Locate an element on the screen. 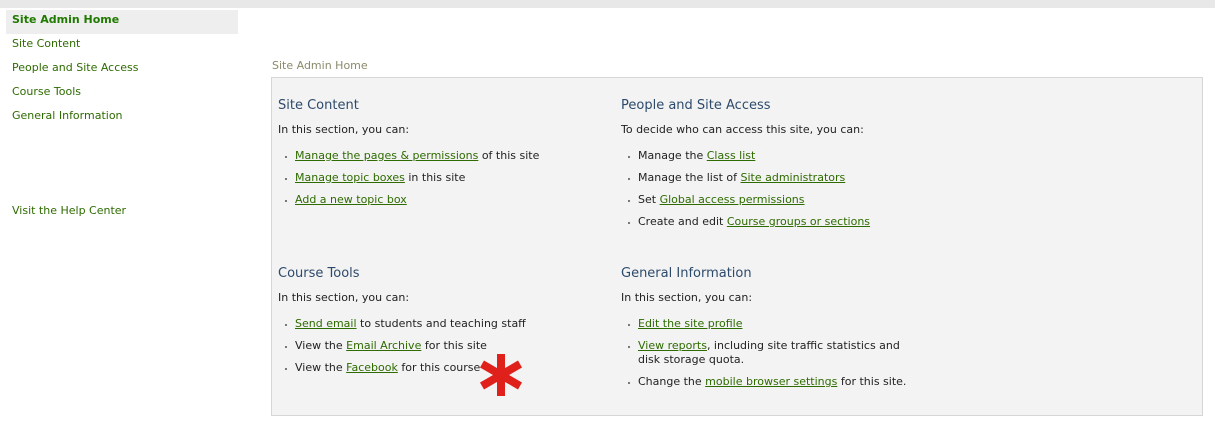 The width and height of the screenshot is (1215, 426). sidebar-item-course-tools: Course Tools is located at coordinates (122, 94).